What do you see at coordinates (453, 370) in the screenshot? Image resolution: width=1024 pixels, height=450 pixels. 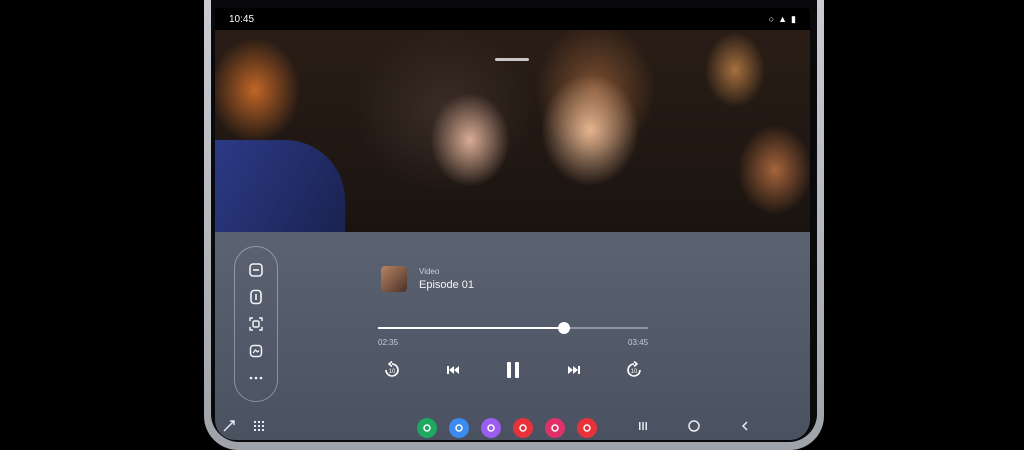 I see `previous-track-icon` at bounding box center [453, 370].